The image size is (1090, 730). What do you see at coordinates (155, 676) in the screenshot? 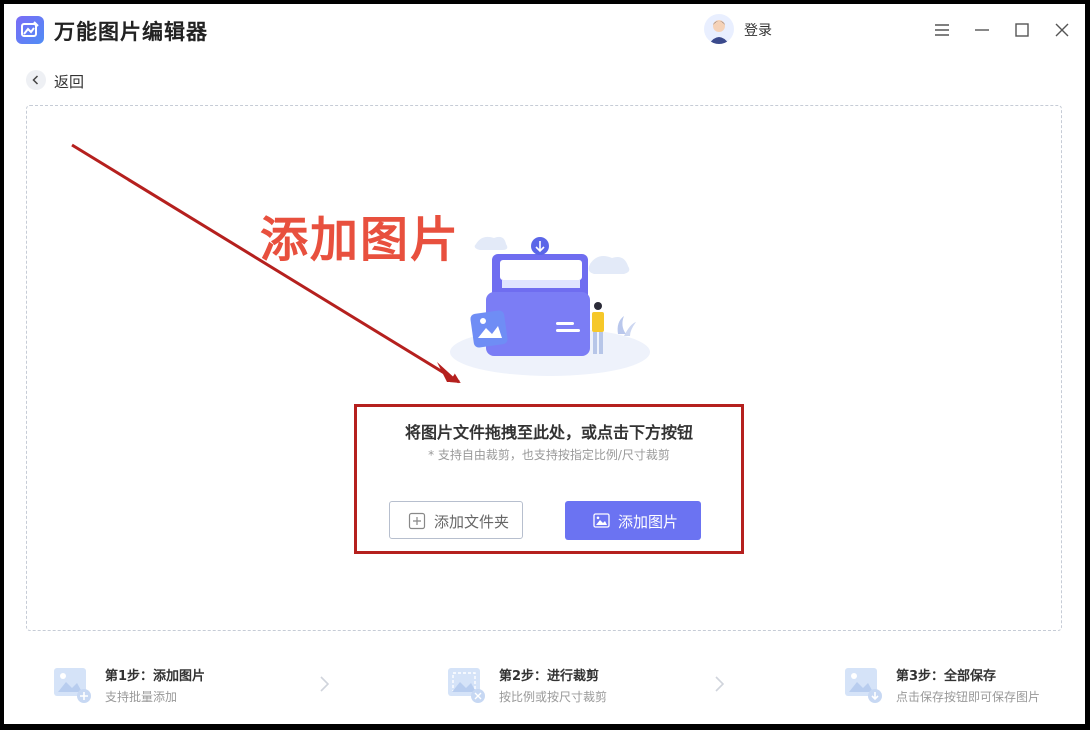
I see `step-1-title: 第1步：添加图片` at bounding box center [155, 676].